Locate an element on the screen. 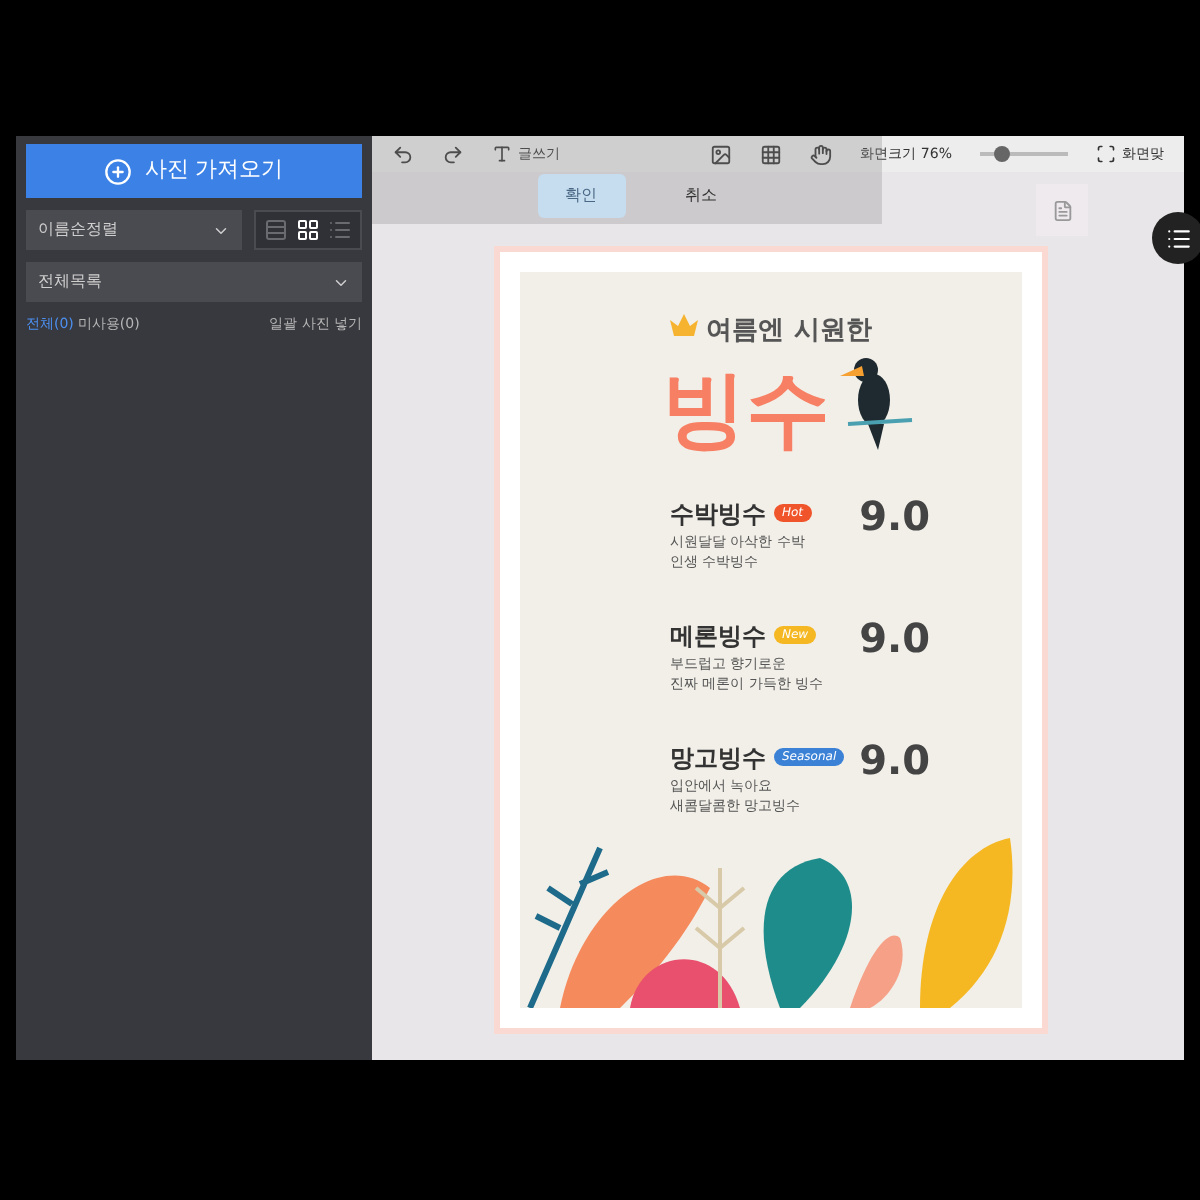 This screenshot has width=1200, height=1200. text-icon is located at coordinates (502, 154).